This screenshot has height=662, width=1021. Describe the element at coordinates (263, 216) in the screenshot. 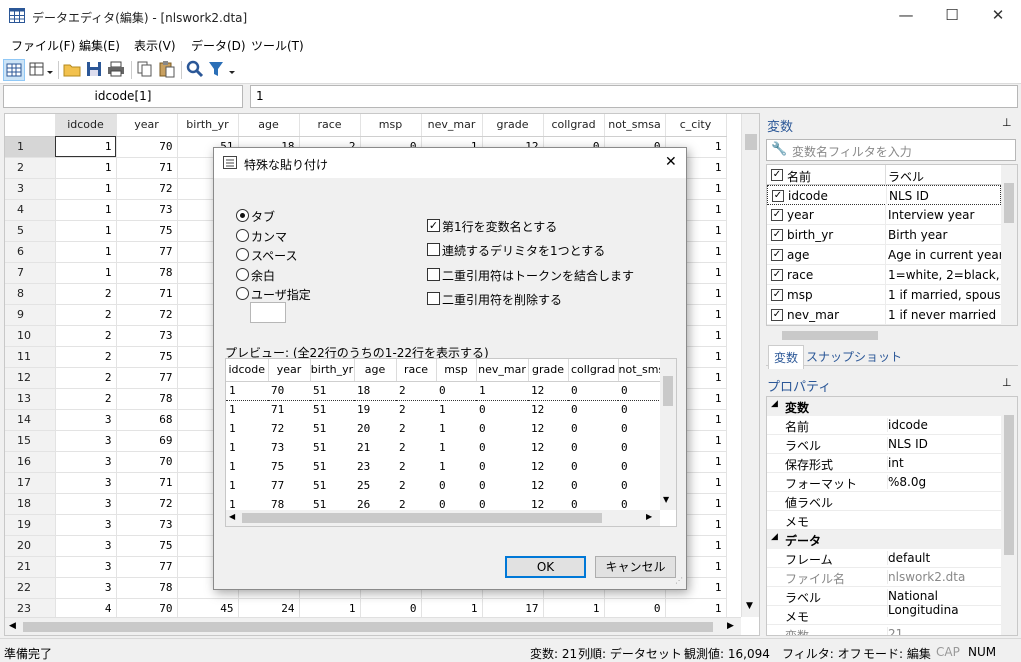

I see `delimiter-label: タブ` at that location.